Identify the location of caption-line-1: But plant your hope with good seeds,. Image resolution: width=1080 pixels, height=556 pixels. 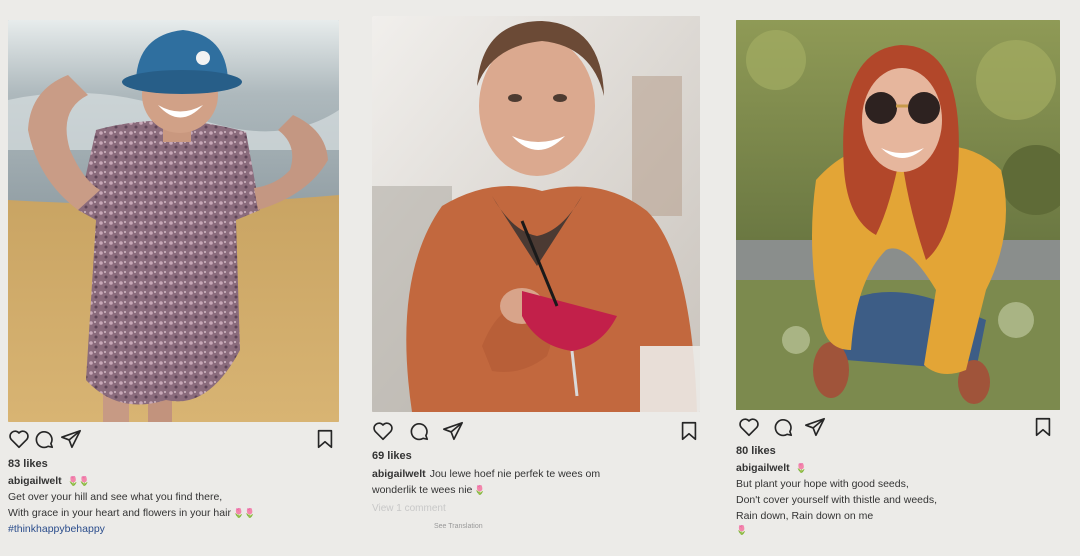
(822, 484).